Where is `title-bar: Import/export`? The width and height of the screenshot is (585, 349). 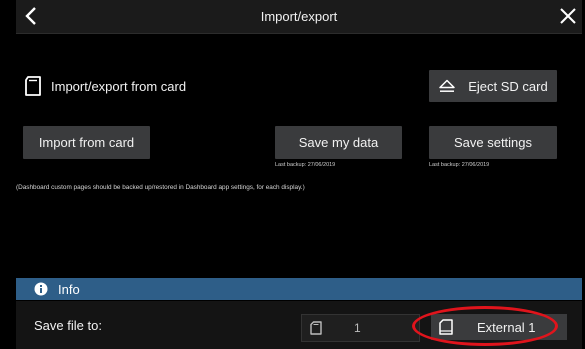 title-bar: Import/export is located at coordinates (299, 17).